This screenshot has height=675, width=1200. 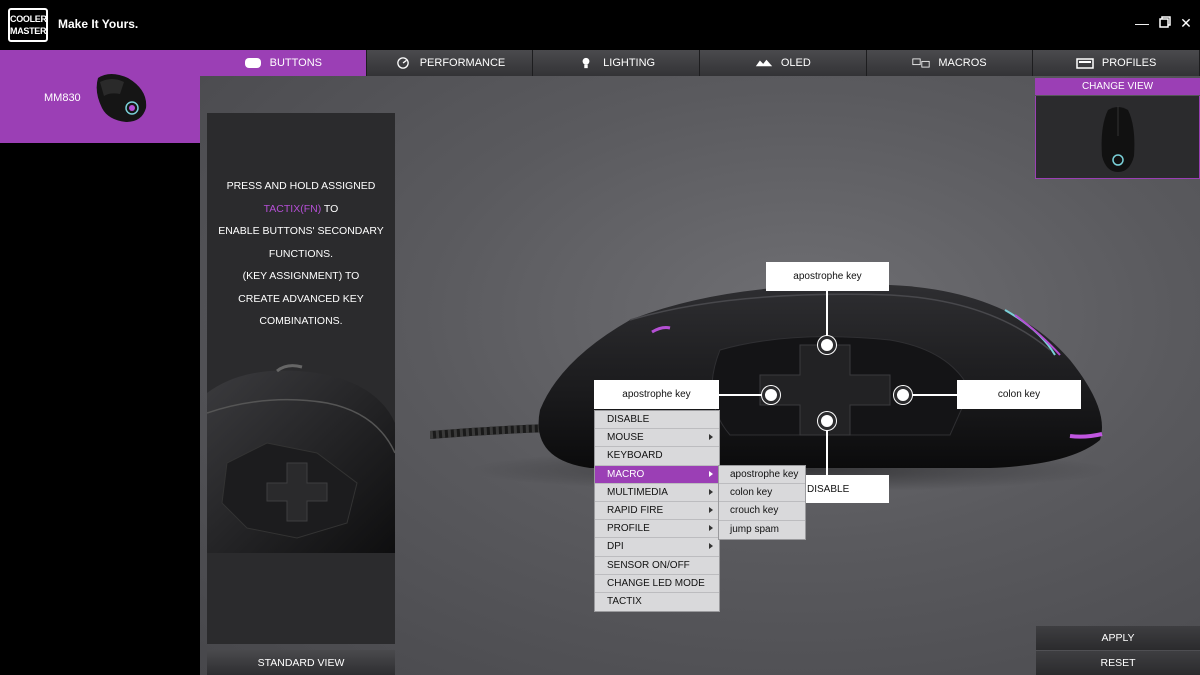 I want to click on minimize-icon: —, so click(x=1142, y=23).